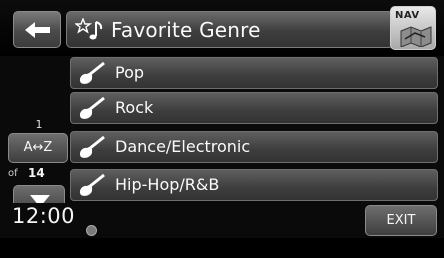 This screenshot has width=444, height=258. What do you see at coordinates (254, 147) in the screenshot?
I see `genre-item-dance-electronic: Dance/Electronic` at bounding box center [254, 147].